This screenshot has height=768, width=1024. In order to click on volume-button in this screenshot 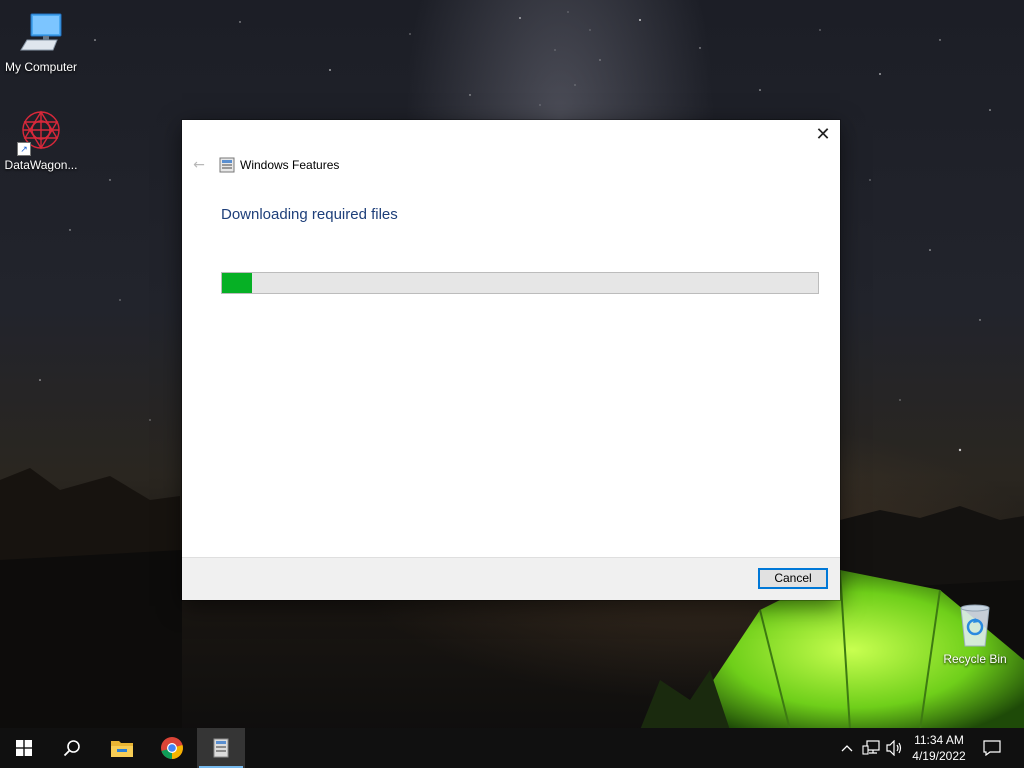, I will do `click(895, 748)`.